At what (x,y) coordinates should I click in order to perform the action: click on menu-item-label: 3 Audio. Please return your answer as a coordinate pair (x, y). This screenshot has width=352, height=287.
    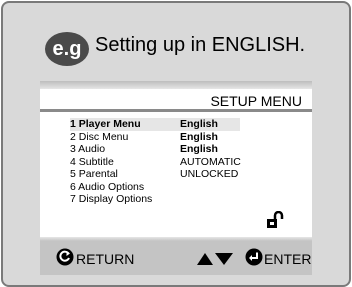
    Looking at the image, I should click on (88, 149).